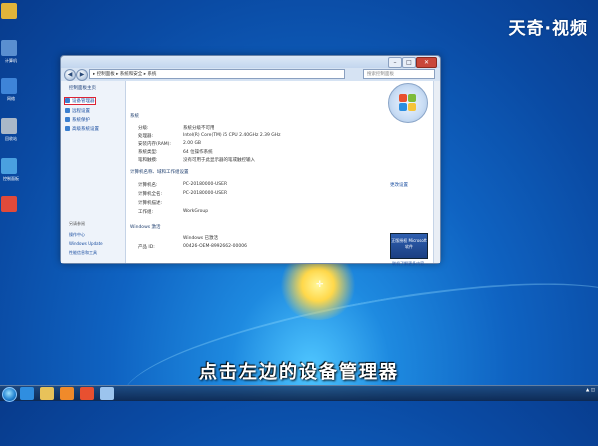 Image resolution: width=598 pixels, height=446 pixels. What do you see at coordinates (196, 211) in the screenshot?
I see `info-value: WorkGroup` at bounding box center [196, 211].